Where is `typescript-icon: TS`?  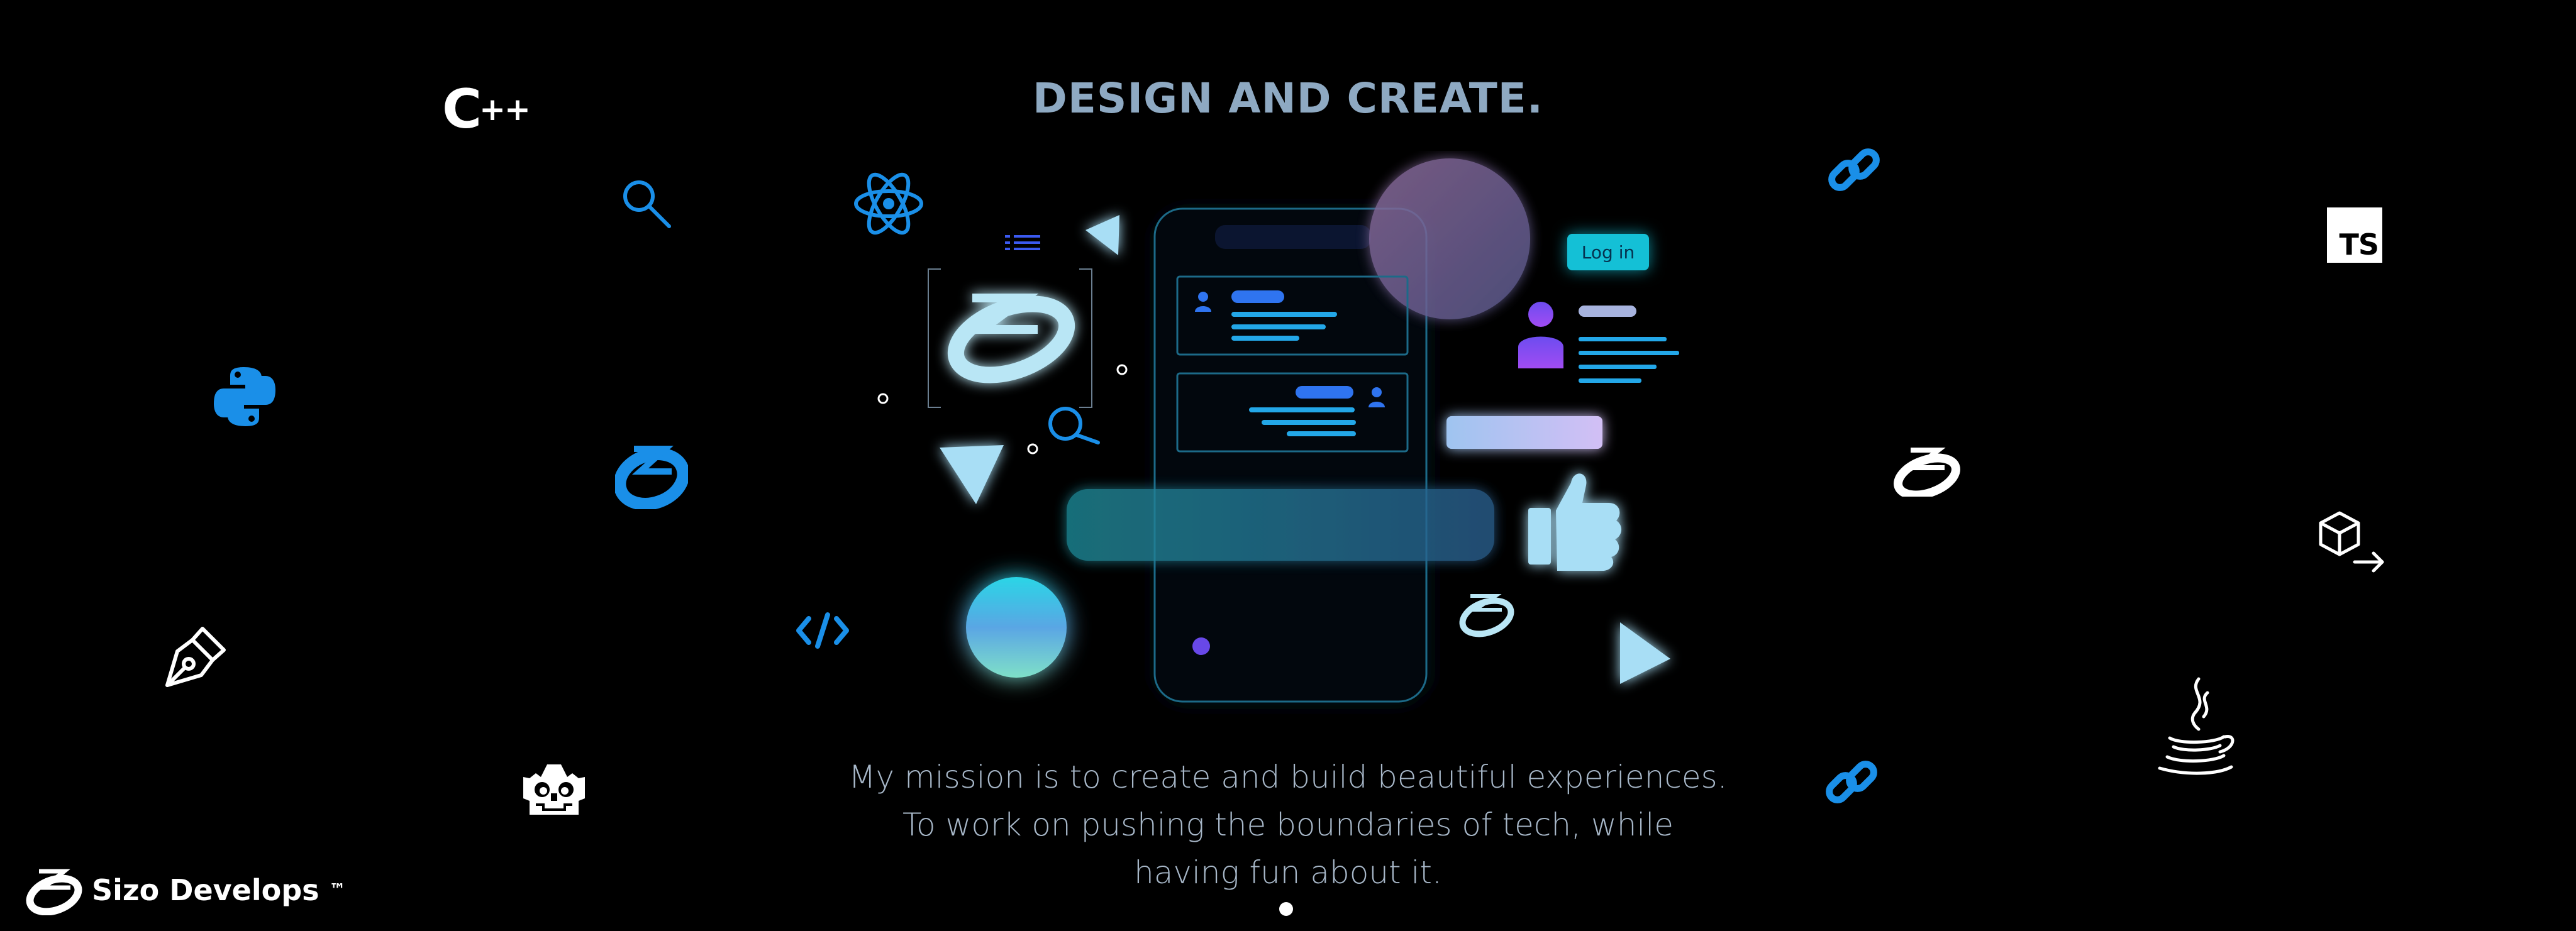 typescript-icon: TS is located at coordinates (2354, 235).